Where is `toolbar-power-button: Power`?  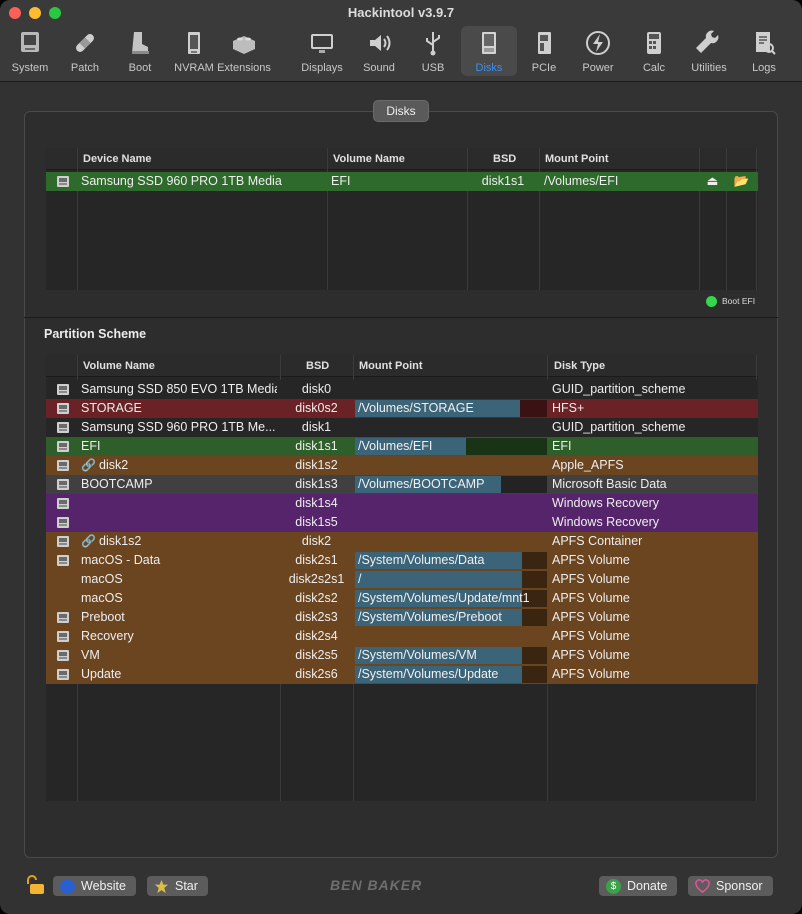
toolbar-power-button: Power is located at coordinates (598, 51).